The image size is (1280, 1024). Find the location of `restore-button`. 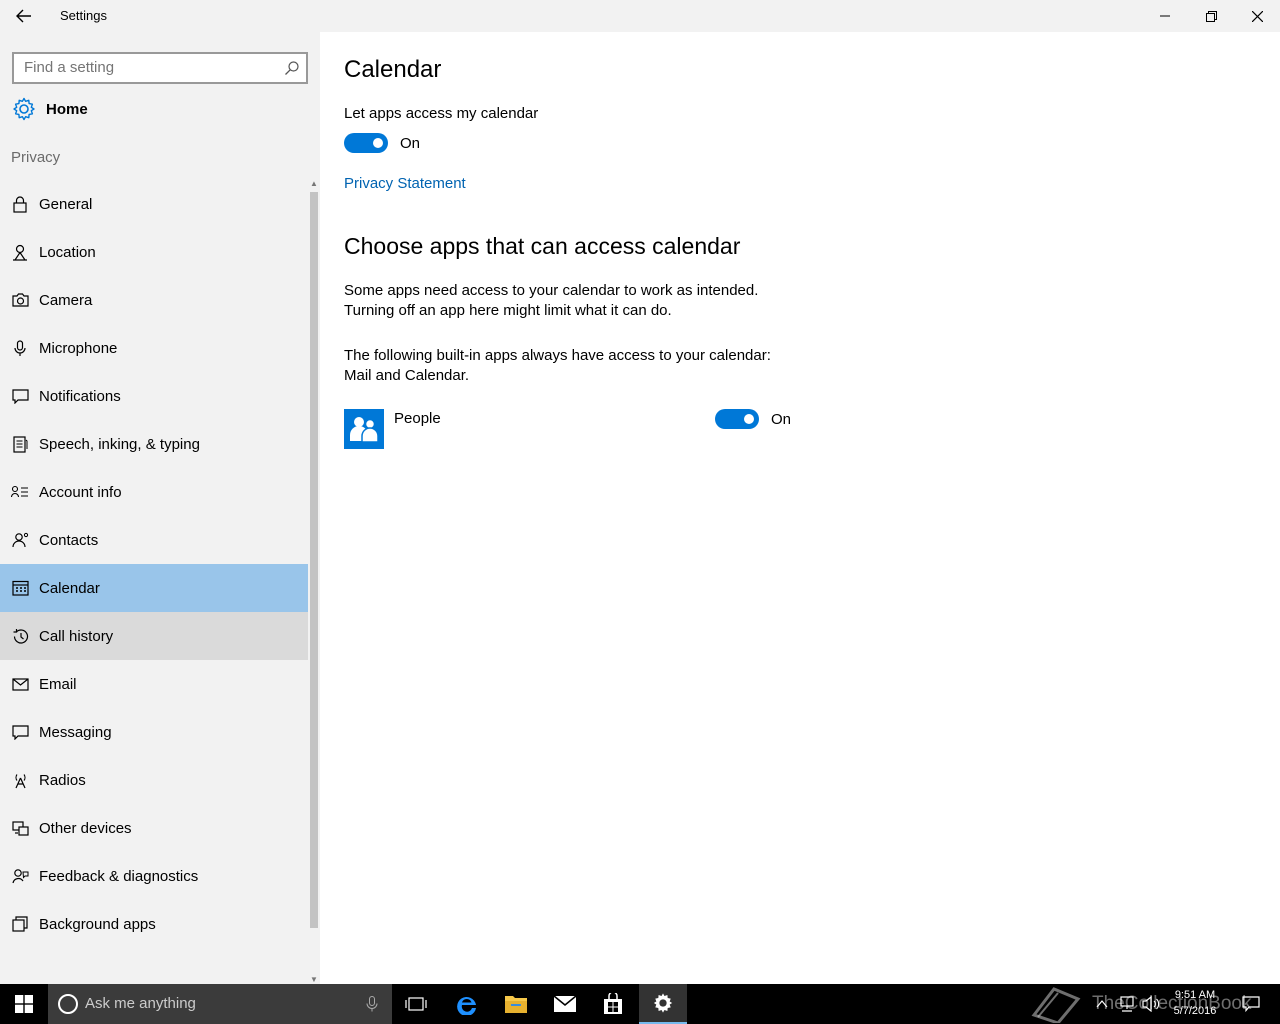

restore-button is located at coordinates (1211, 16).